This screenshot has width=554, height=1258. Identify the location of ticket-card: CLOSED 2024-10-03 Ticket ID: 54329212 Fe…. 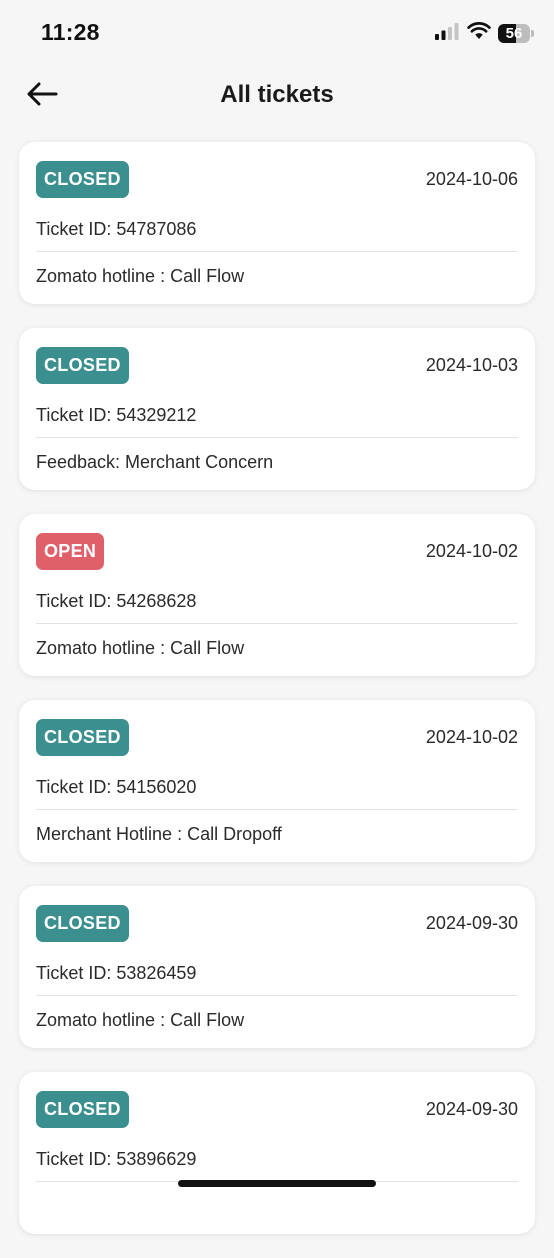
(277, 409).